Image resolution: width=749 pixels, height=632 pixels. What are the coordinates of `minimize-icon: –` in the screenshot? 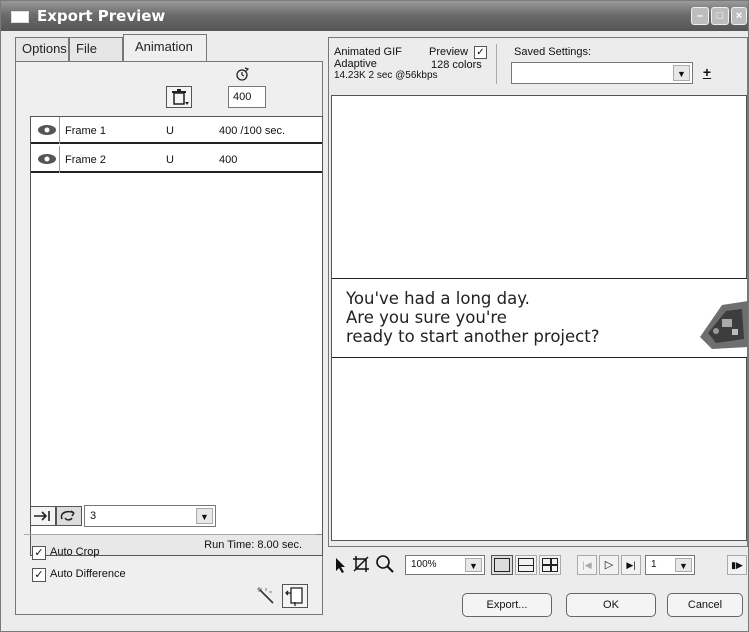 It's located at (700, 16).